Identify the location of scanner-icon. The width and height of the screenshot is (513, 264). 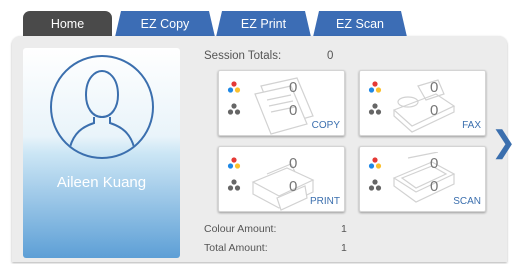
(424, 177).